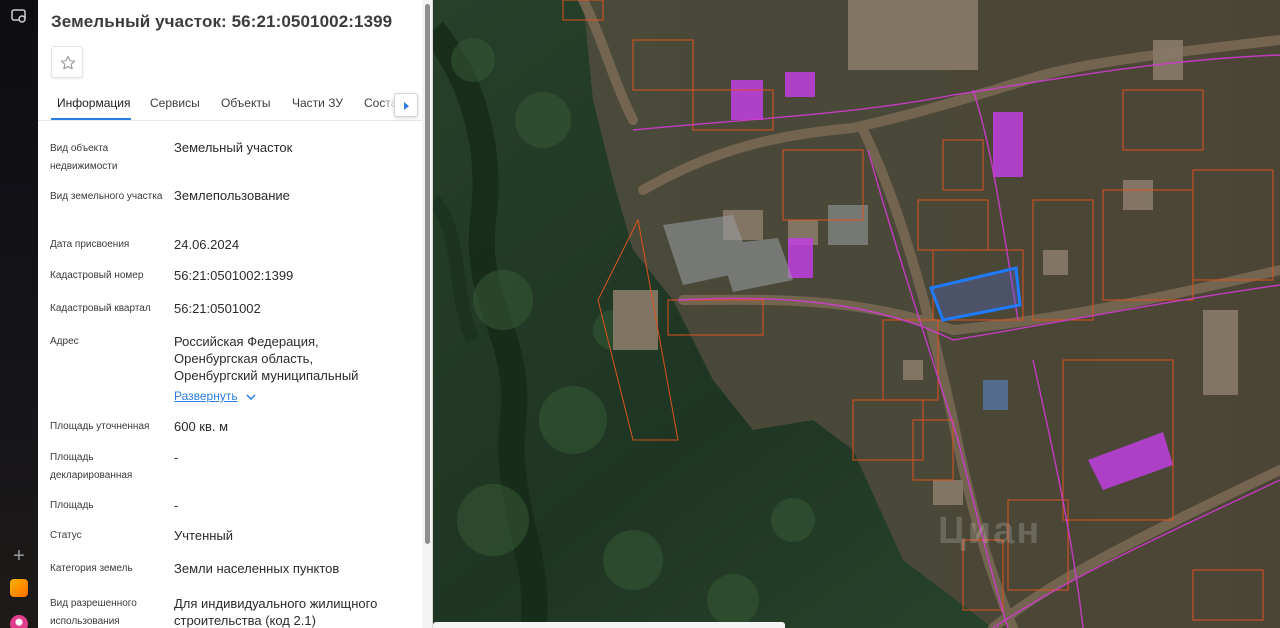 Image resolution: width=1280 pixels, height=628 pixels. Describe the element at coordinates (201, 426) in the screenshot. I see `field-value: 600 кв. м` at that location.